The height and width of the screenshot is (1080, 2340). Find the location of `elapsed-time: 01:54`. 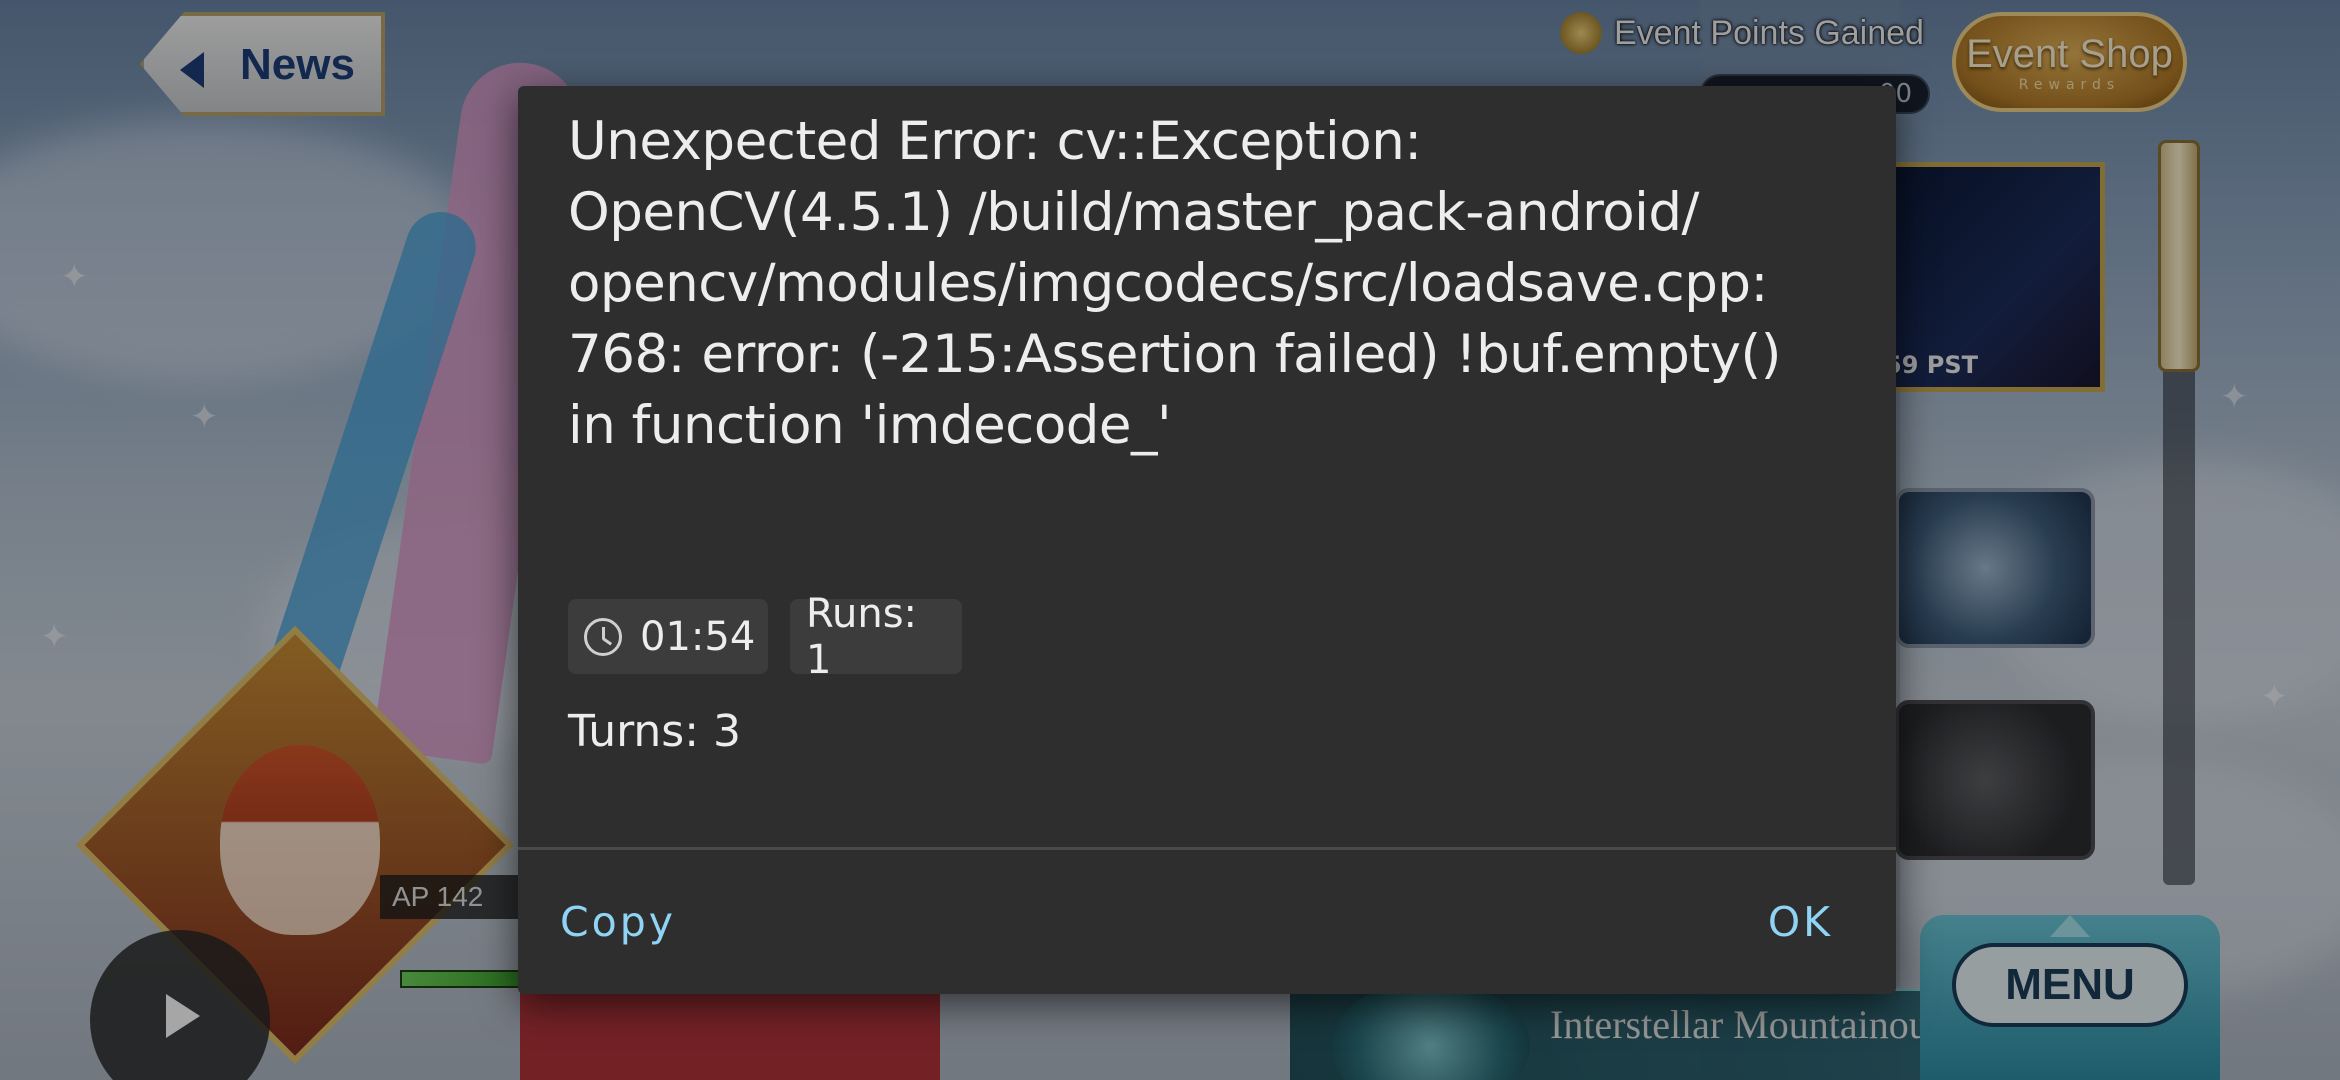

elapsed-time: 01:54 is located at coordinates (698, 636).